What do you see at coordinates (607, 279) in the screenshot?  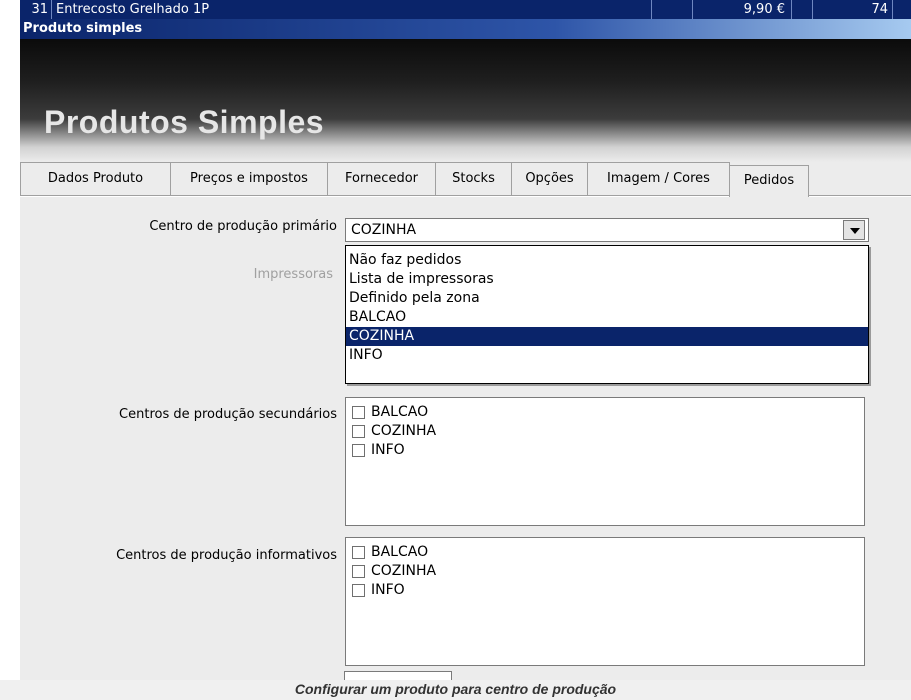 I see `dropdown-option: Lista de impressoras` at bounding box center [607, 279].